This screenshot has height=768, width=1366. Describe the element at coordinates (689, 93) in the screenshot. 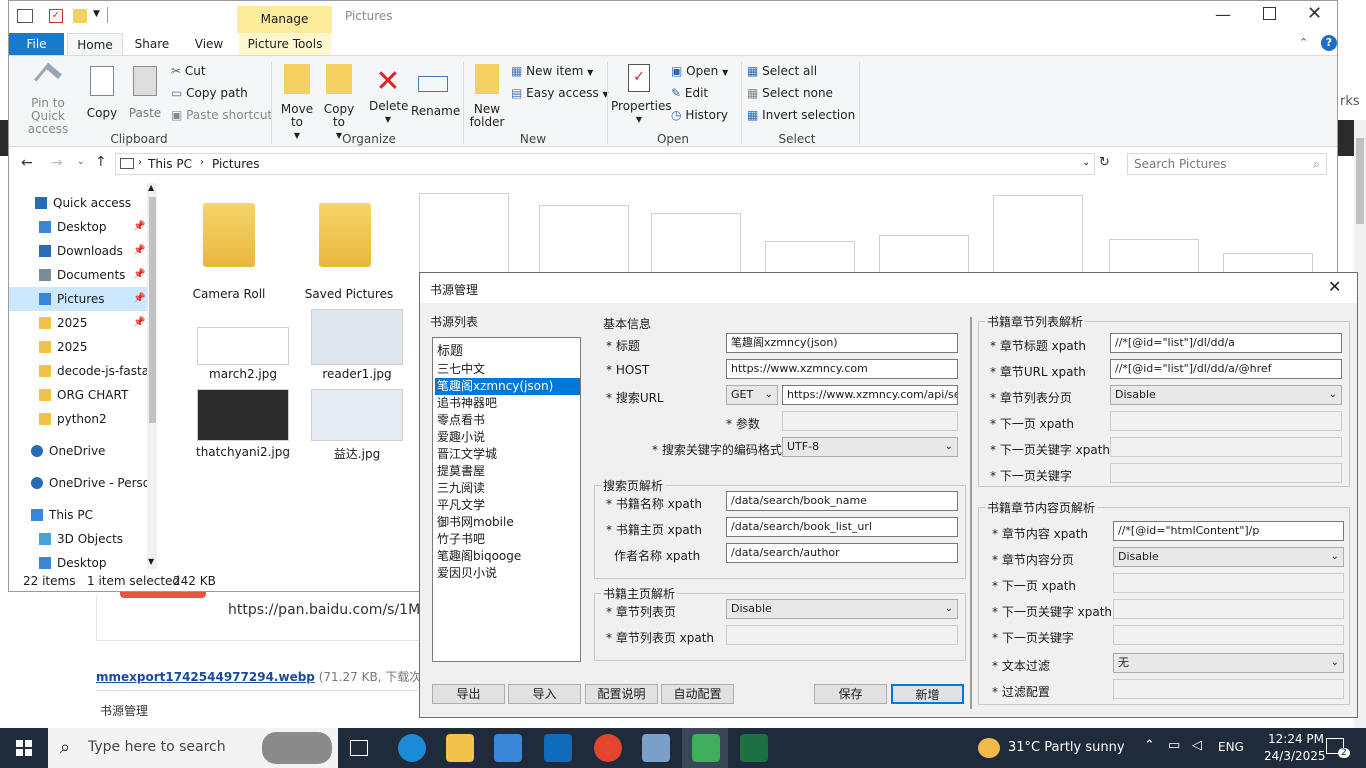

I see `edit-button: ✎ Edit` at that location.